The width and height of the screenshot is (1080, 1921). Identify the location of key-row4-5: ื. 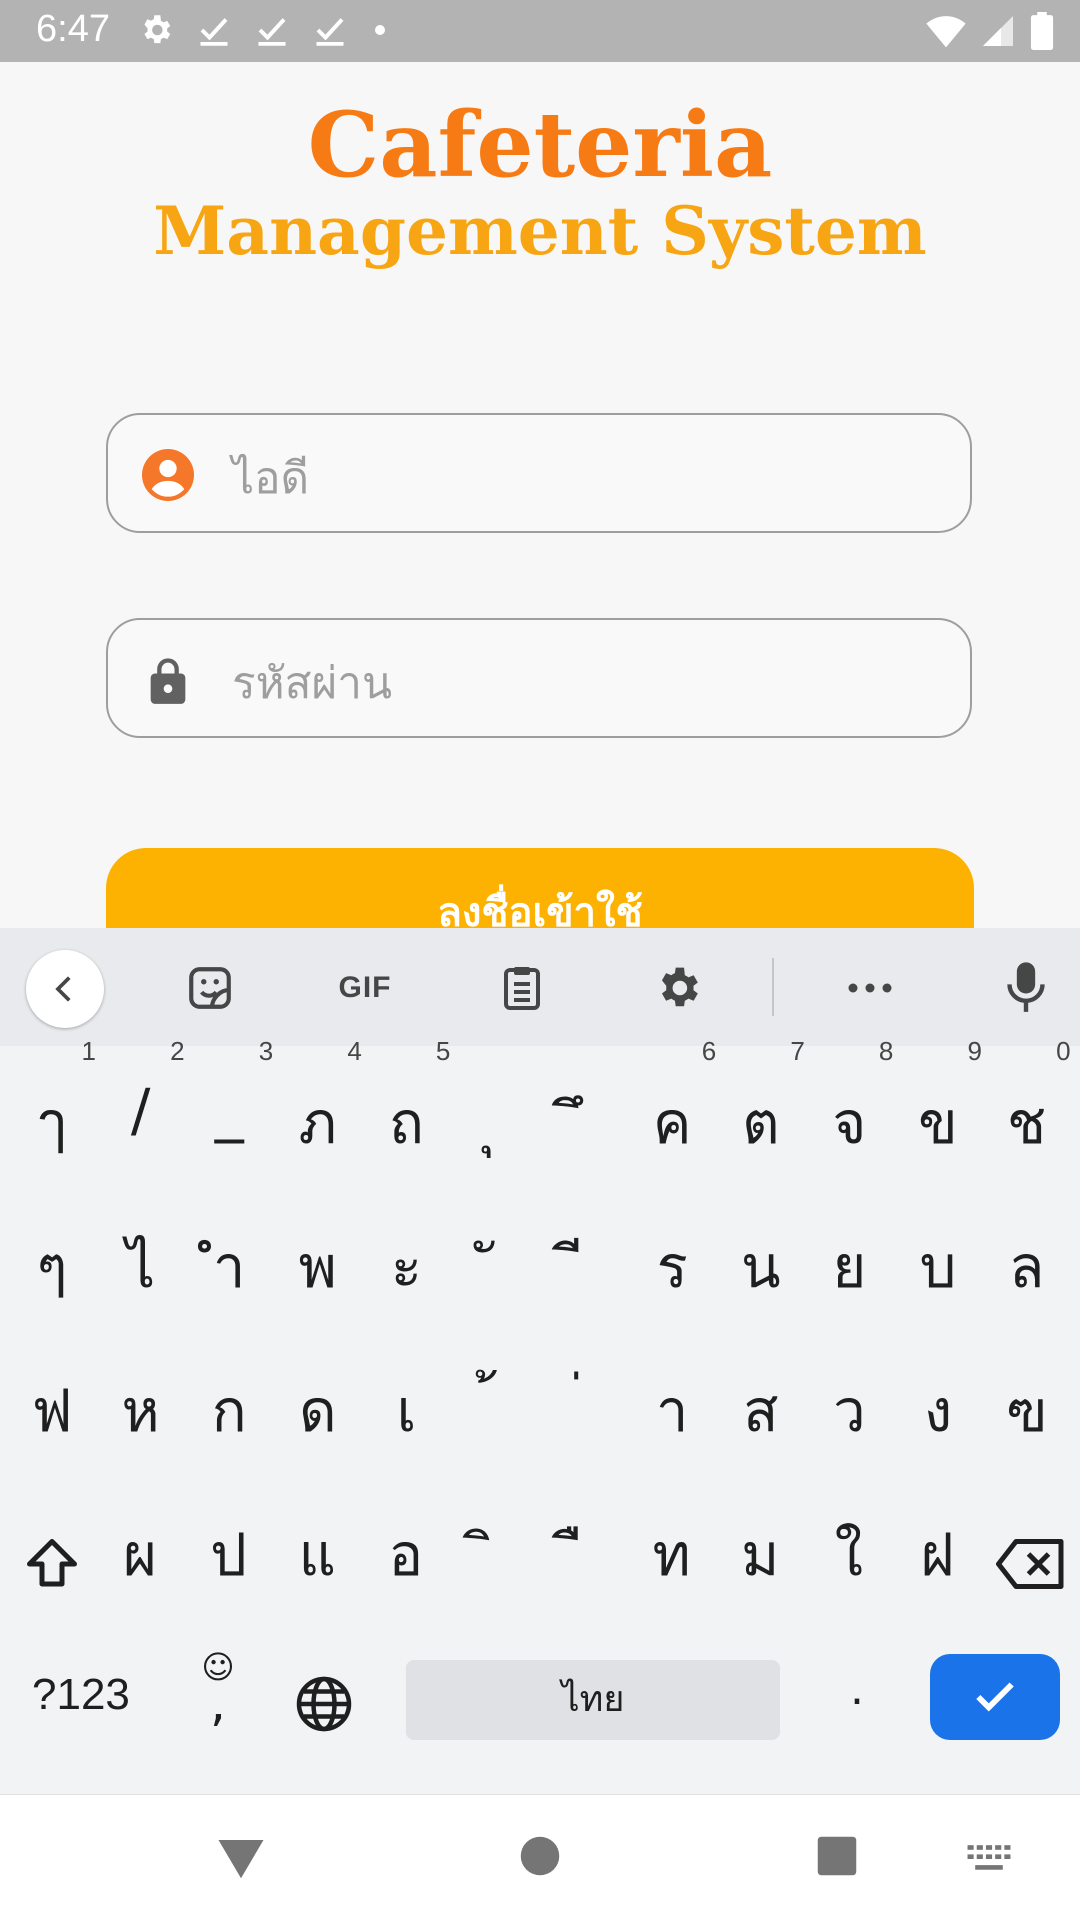
(583, 1532).